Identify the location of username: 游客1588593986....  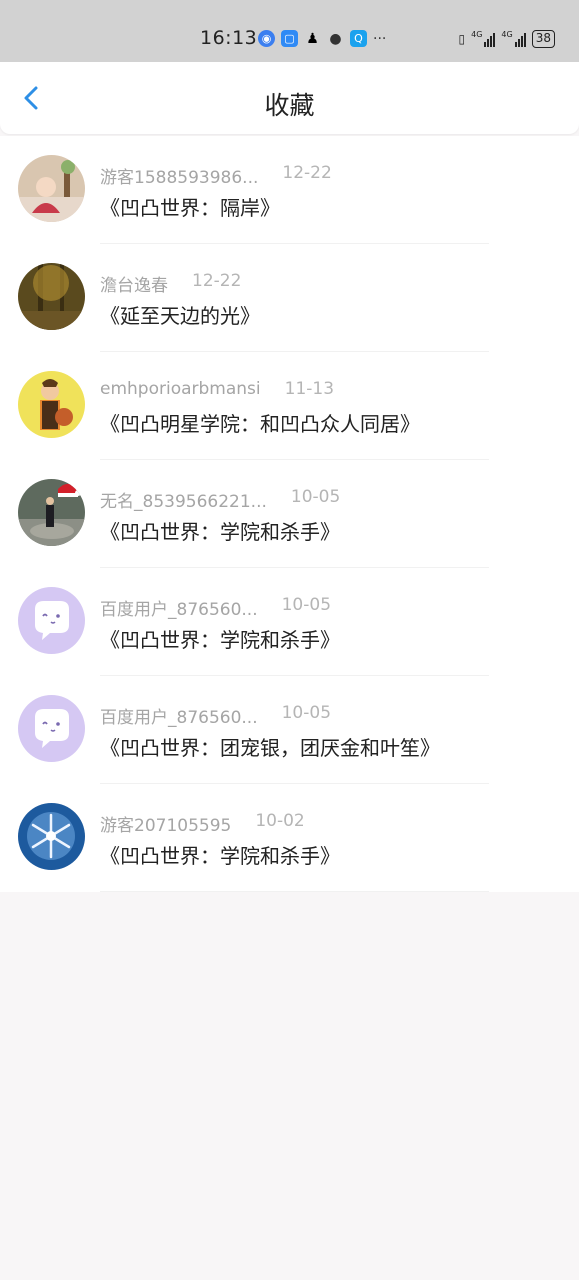
(179, 178).